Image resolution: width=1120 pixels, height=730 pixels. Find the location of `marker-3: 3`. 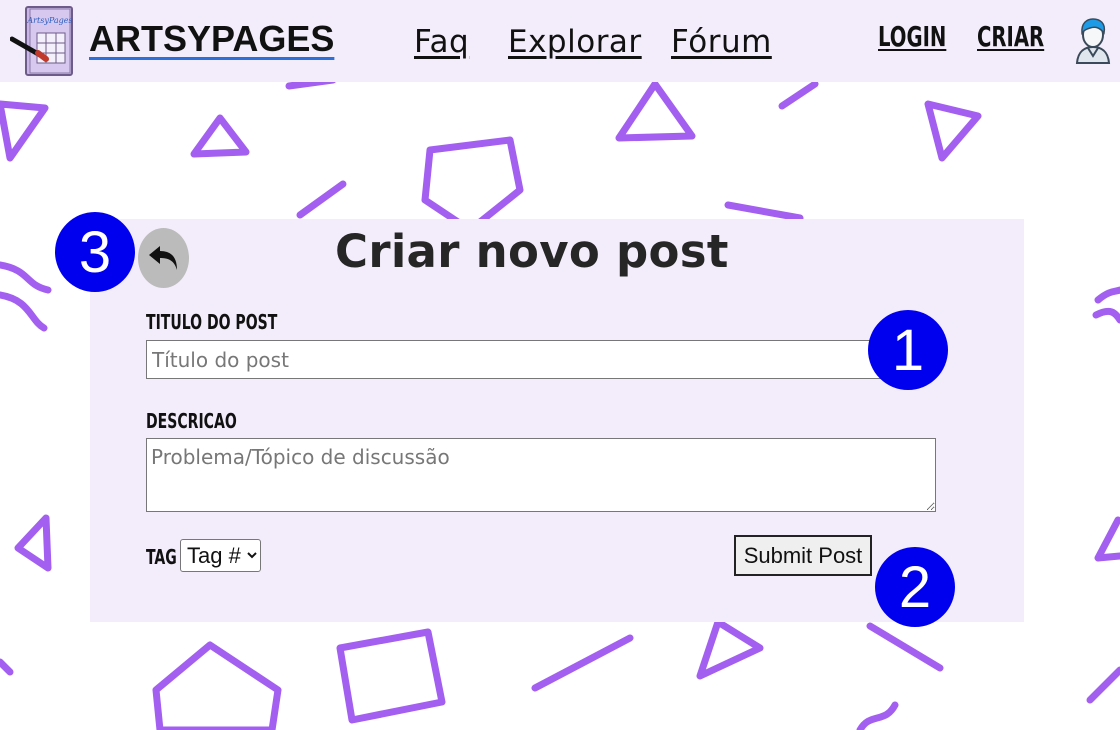

marker-3: 3 is located at coordinates (95, 252).